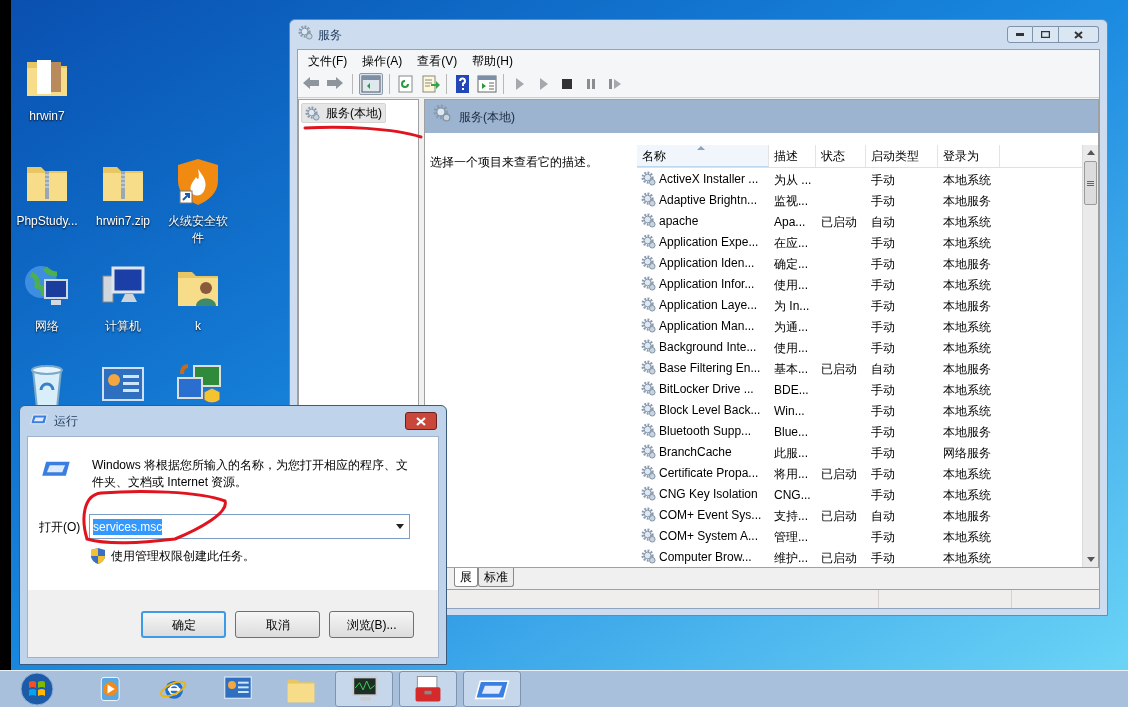  Describe the element at coordinates (487, 117) in the screenshot. I see `pane-title: 服务(本地)` at that location.